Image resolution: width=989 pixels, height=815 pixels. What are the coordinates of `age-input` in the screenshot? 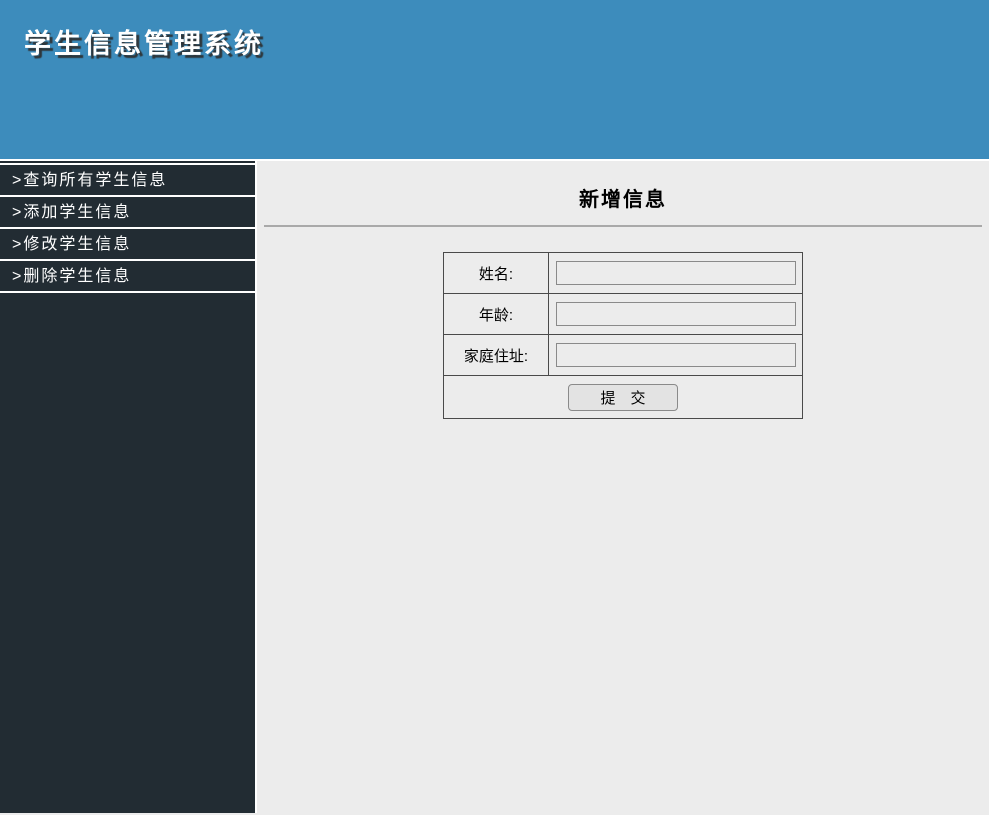 It's located at (675, 314).